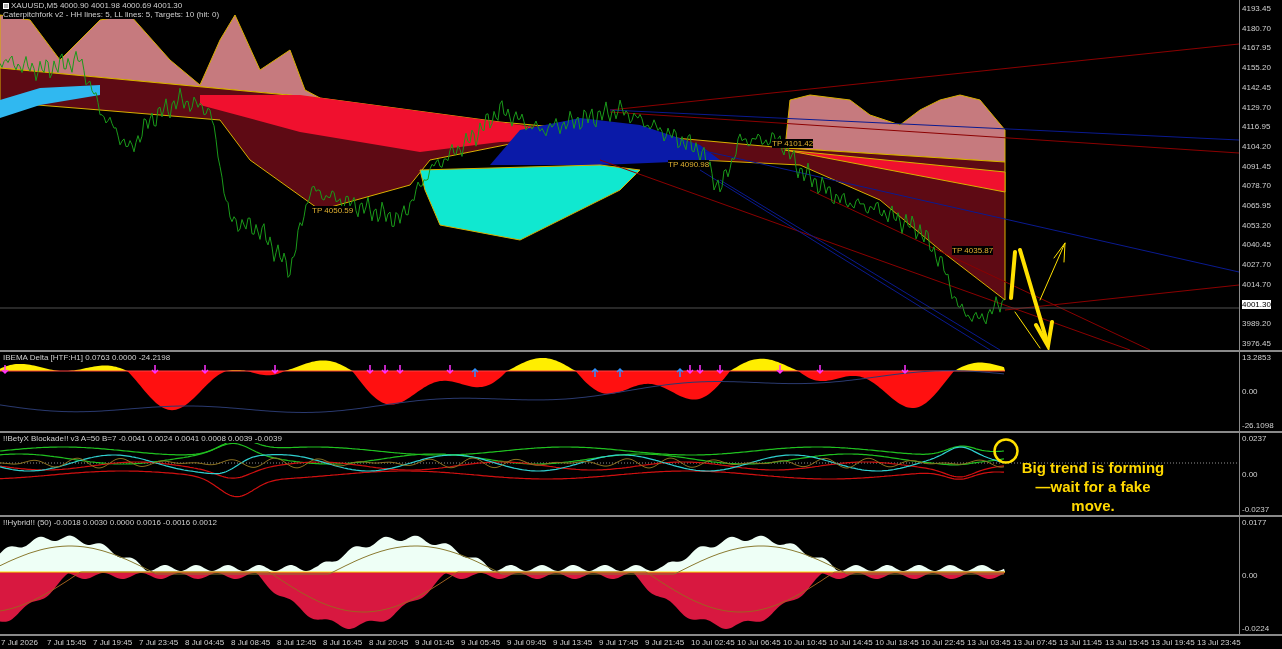 This screenshot has height=649, width=1282. I want to click on price-label: 4014.70, so click(1256, 284).